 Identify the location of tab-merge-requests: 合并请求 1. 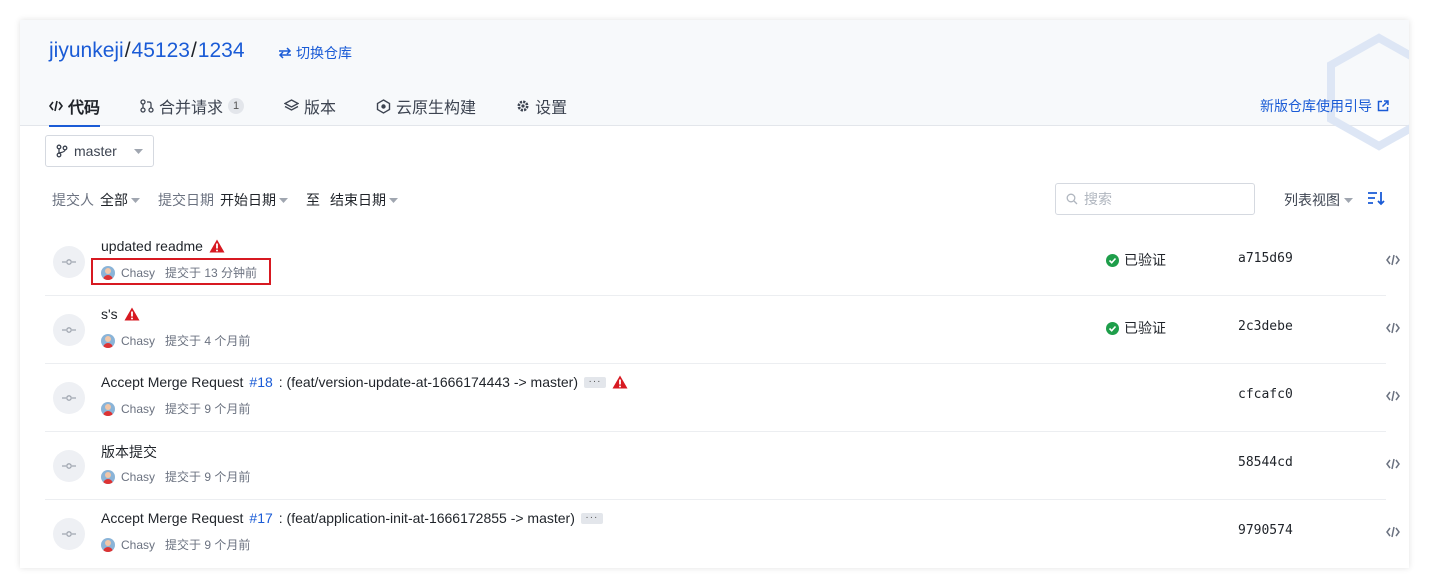
(192, 110).